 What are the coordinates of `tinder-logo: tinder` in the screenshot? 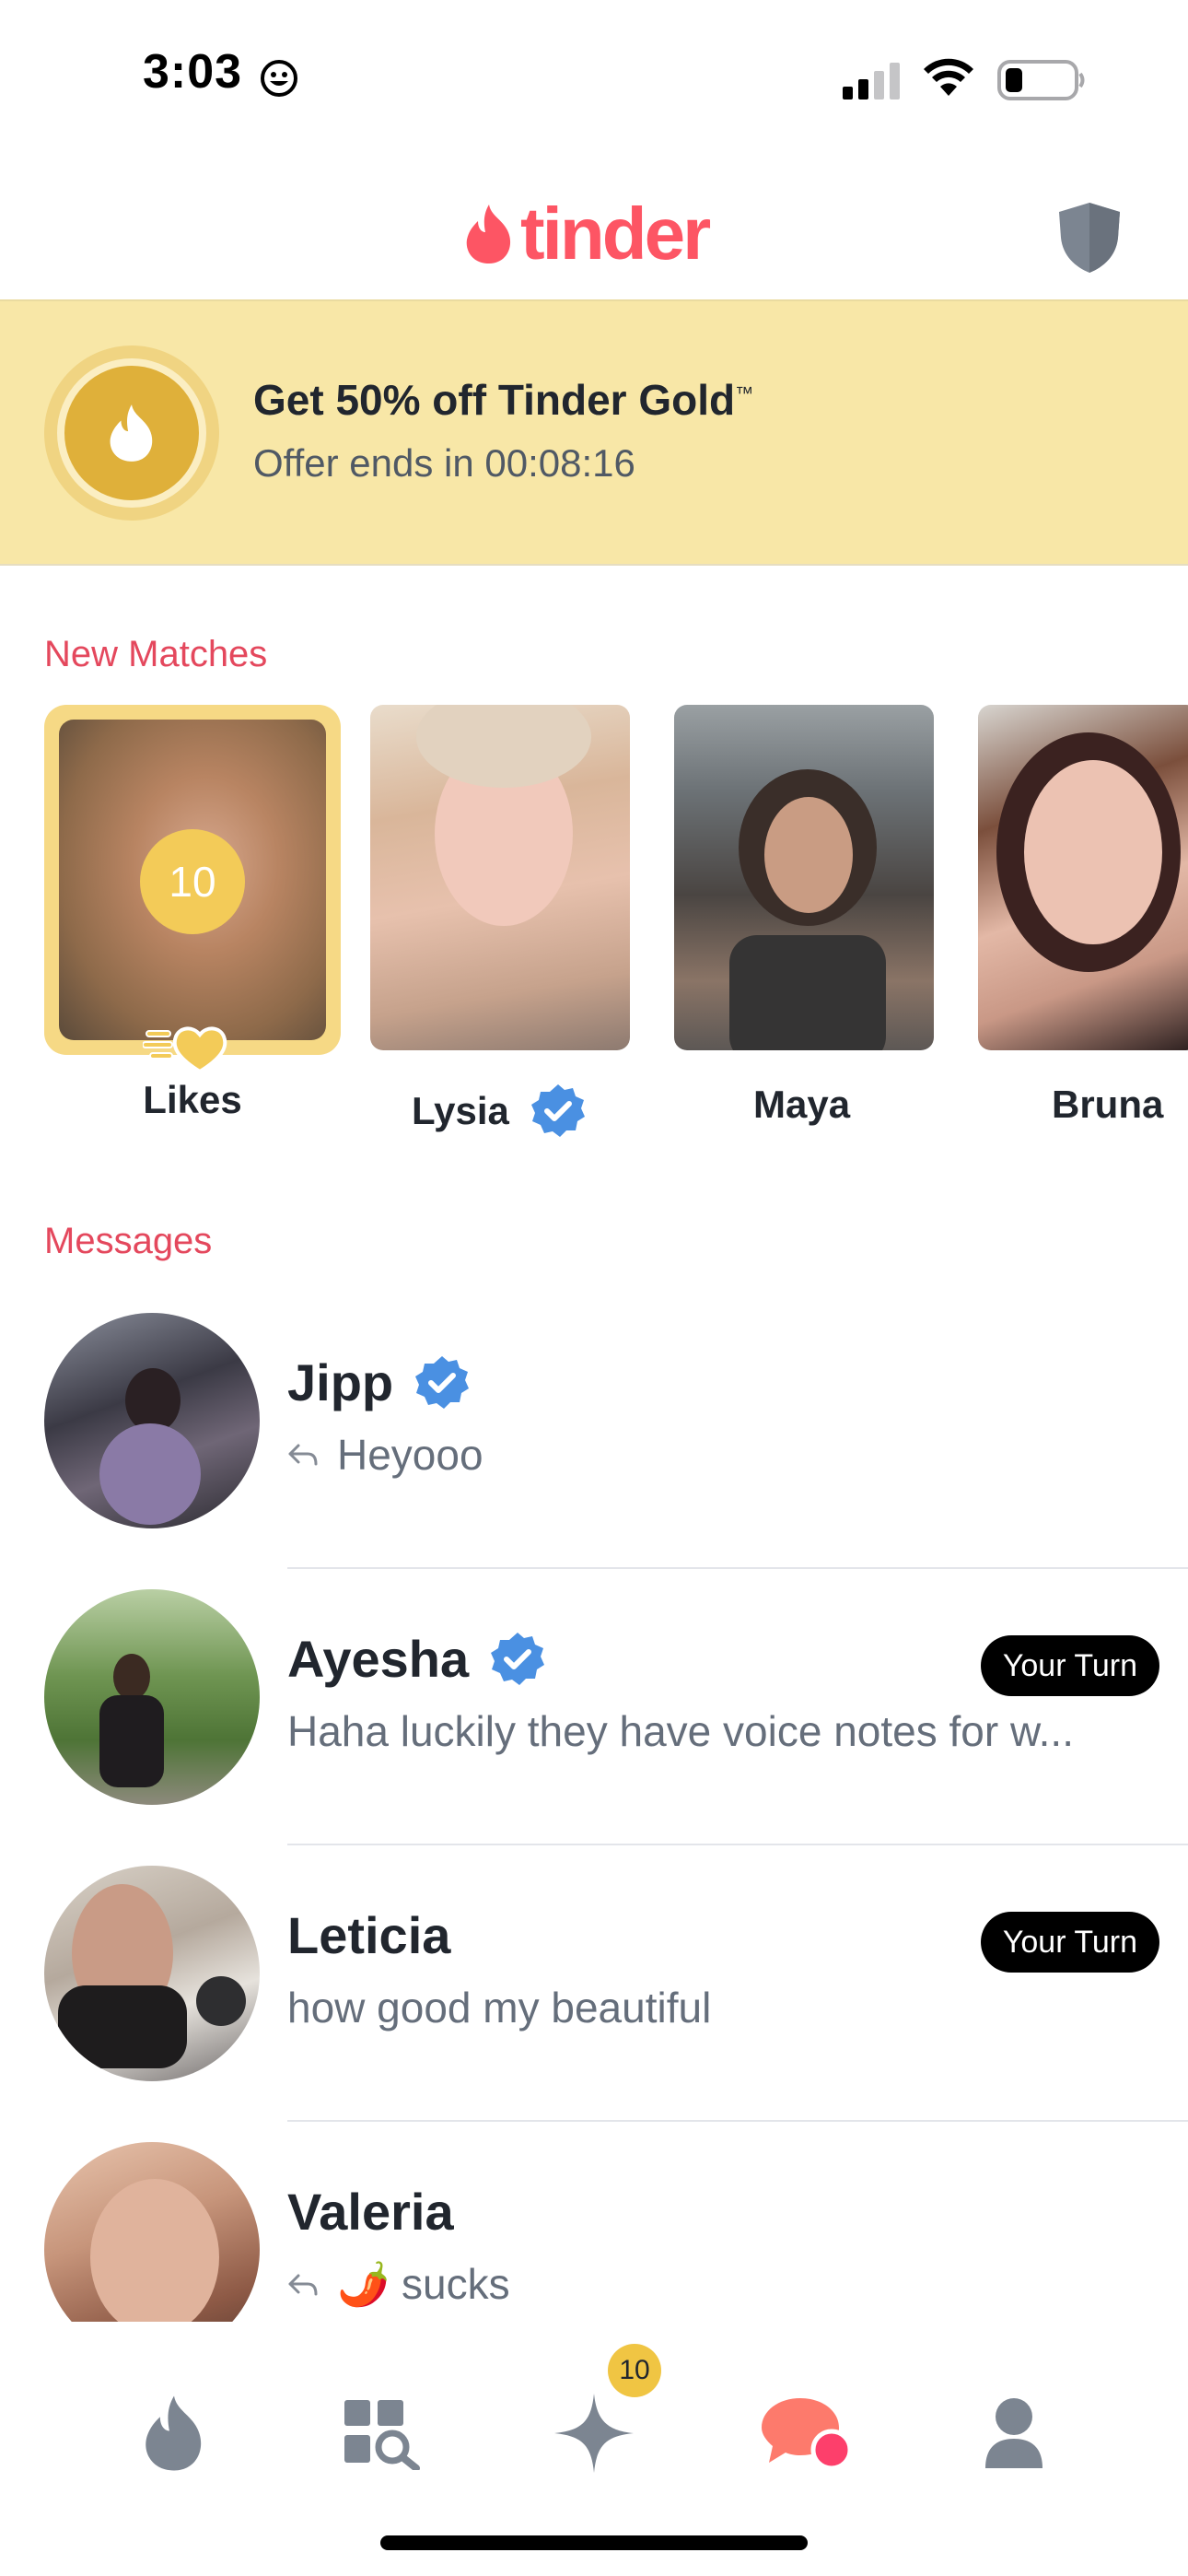 It's located at (587, 234).